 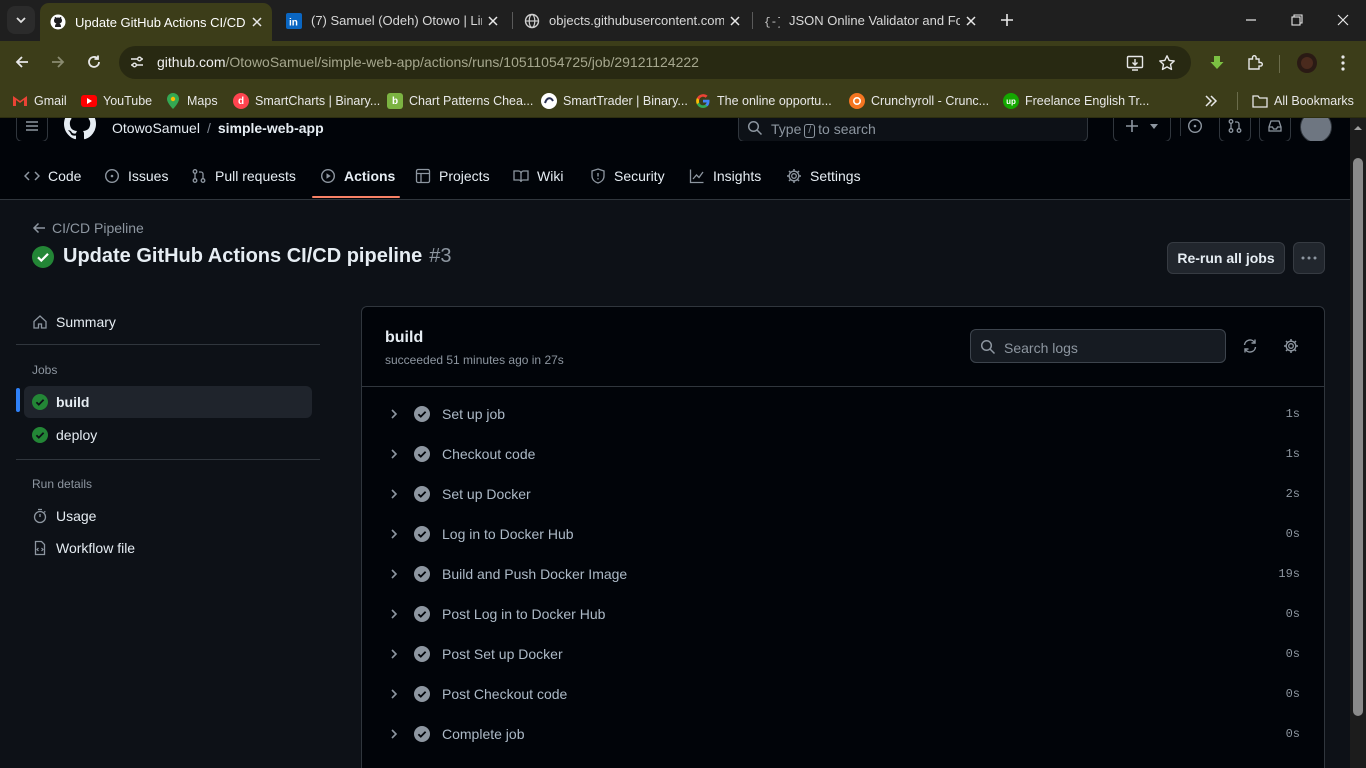 I want to click on triangle-down-icon, so click(x=1154, y=126).